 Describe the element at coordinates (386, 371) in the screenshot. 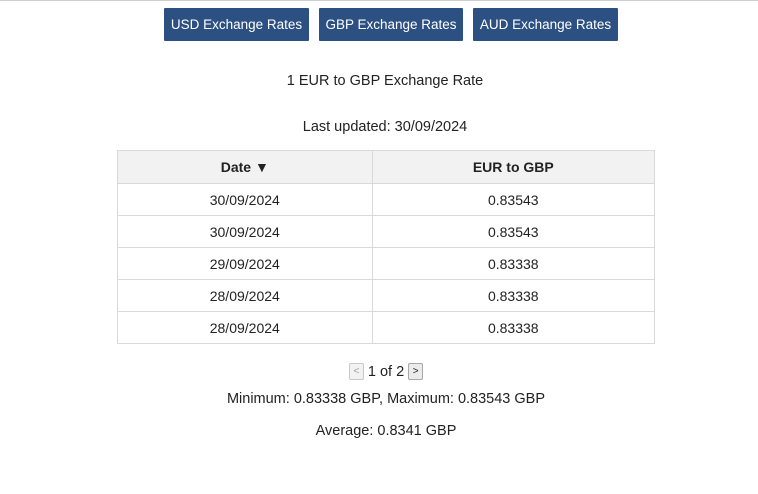

I see `page-indicator: 1 of 2` at that location.